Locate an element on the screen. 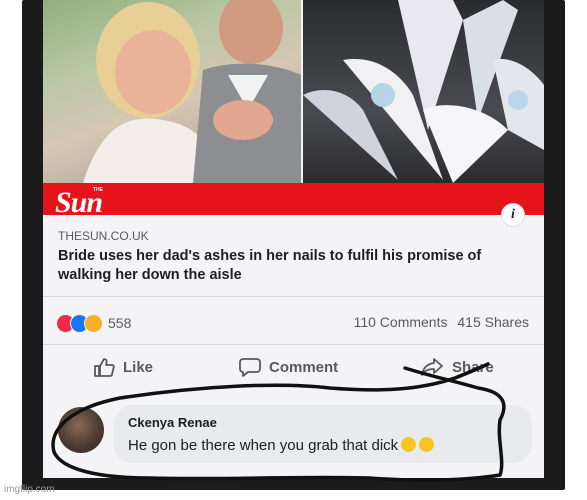  watermark: imgflip.com is located at coordinates (29, 489).